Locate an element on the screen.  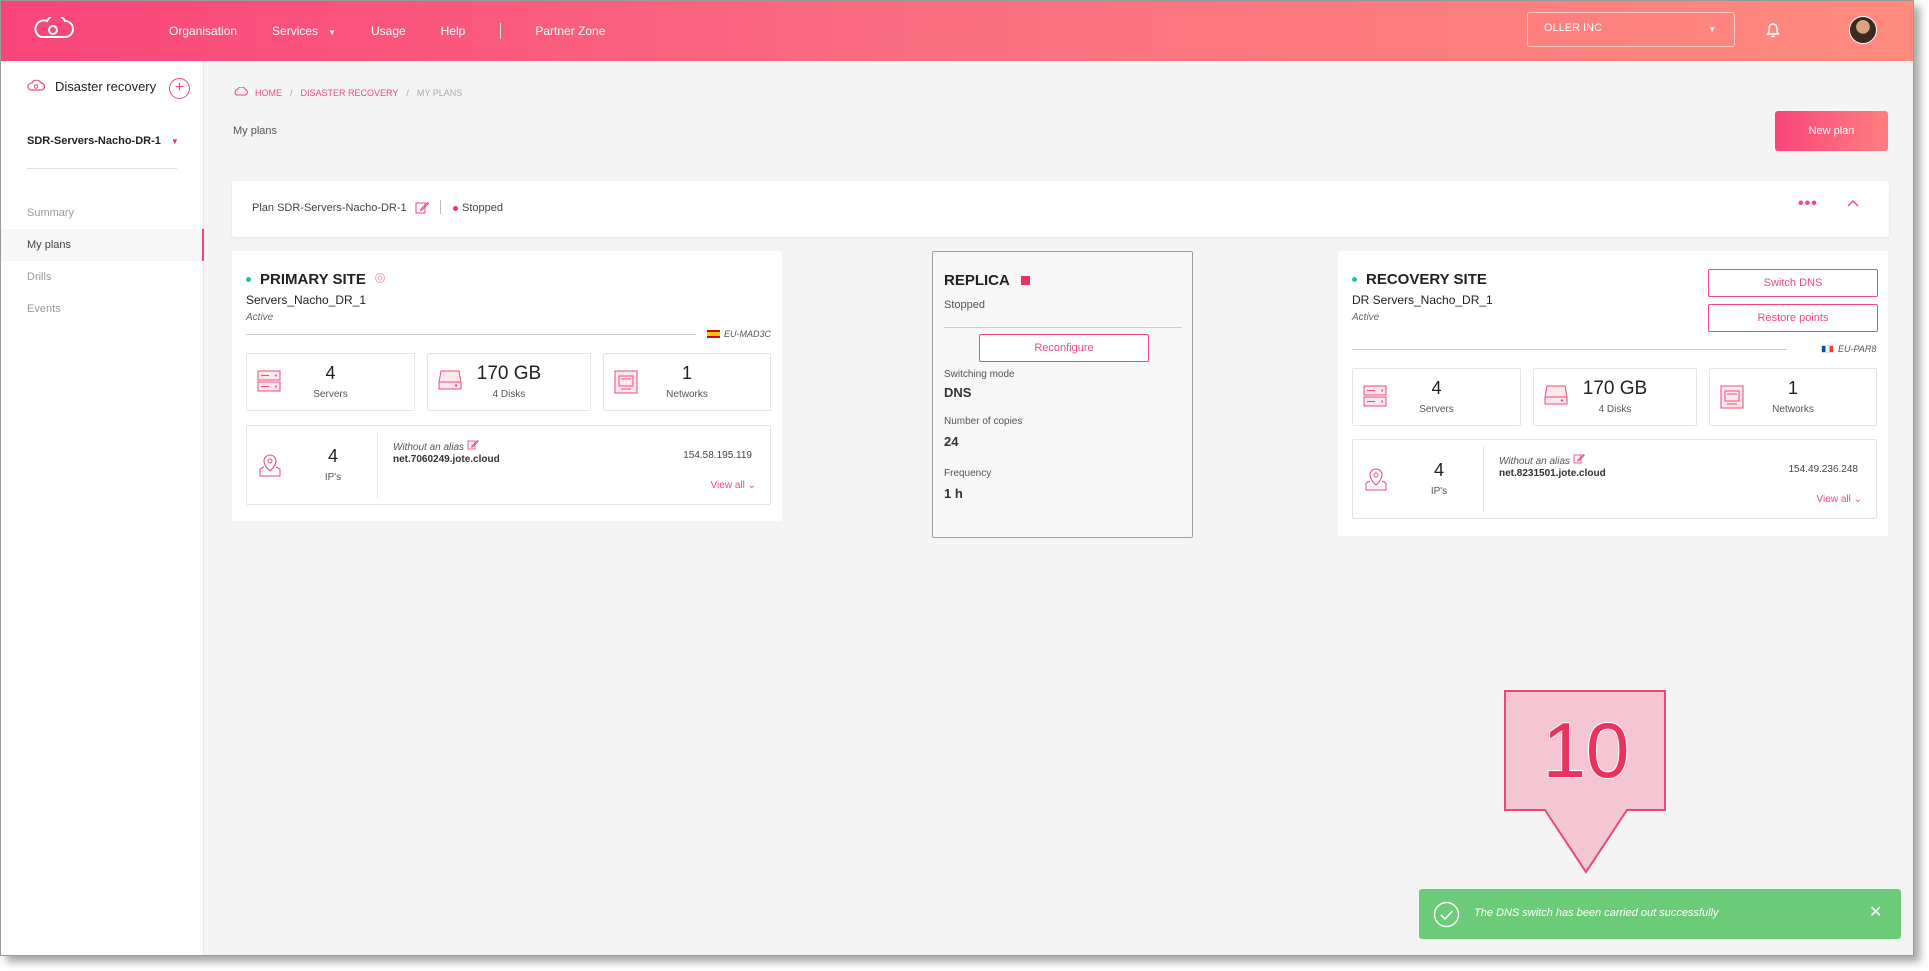
replica-status: Stopped is located at coordinates (964, 305).